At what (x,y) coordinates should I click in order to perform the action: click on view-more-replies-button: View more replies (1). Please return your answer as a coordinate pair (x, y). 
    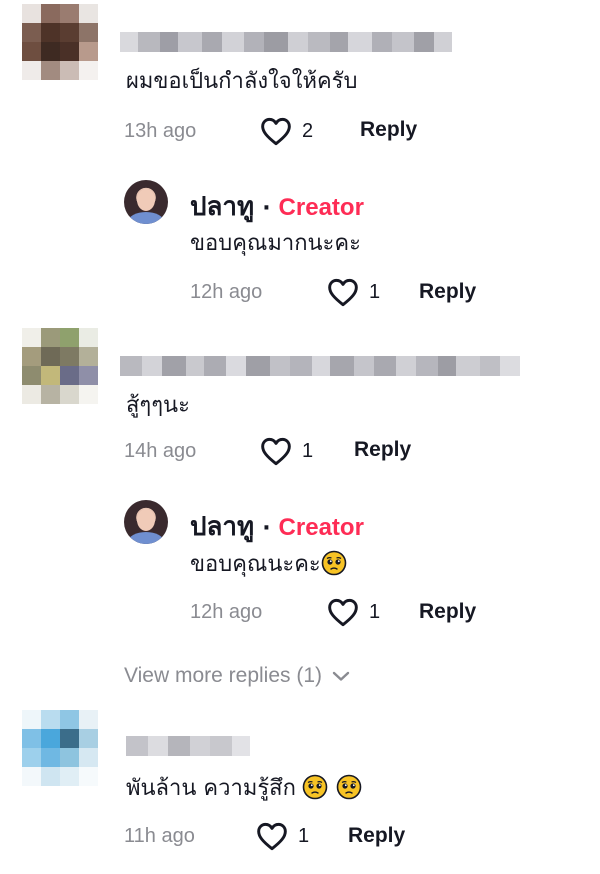
    Looking at the image, I should click on (237, 676).